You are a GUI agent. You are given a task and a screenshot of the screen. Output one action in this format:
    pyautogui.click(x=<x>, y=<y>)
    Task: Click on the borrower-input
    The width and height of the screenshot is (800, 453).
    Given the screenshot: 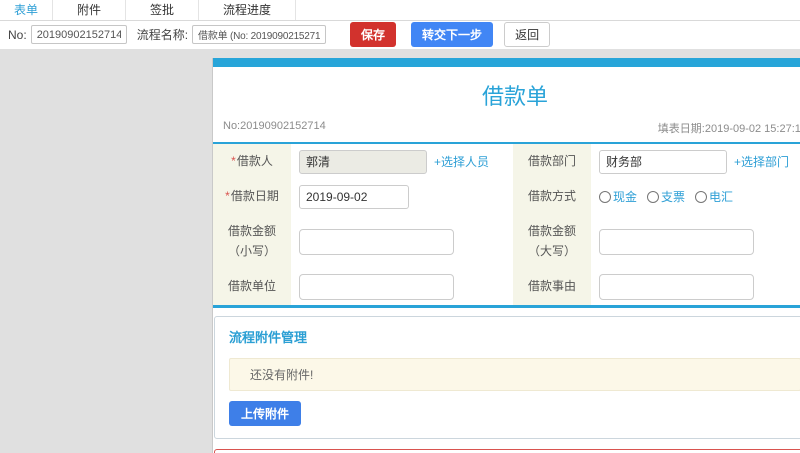 What is the action you would take?
    pyautogui.click(x=363, y=161)
    